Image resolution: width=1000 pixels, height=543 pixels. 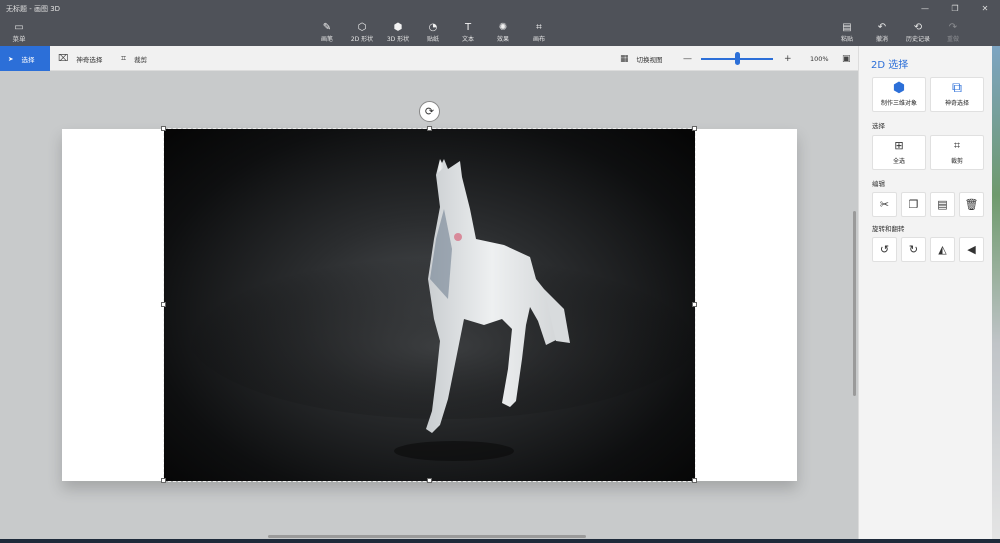 What do you see at coordinates (433, 32) in the screenshot?
I see `tool-stickers: ◔ 贴纸` at bounding box center [433, 32].